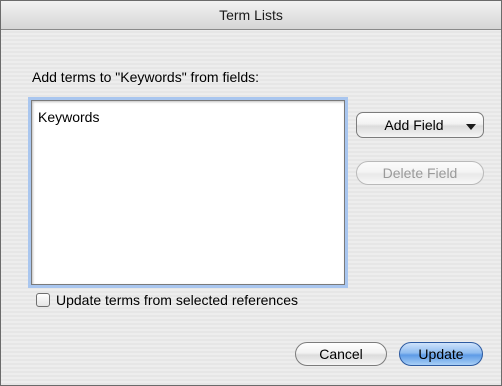  What do you see at coordinates (68, 117) in the screenshot?
I see `list-item: Keywords` at bounding box center [68, 117].